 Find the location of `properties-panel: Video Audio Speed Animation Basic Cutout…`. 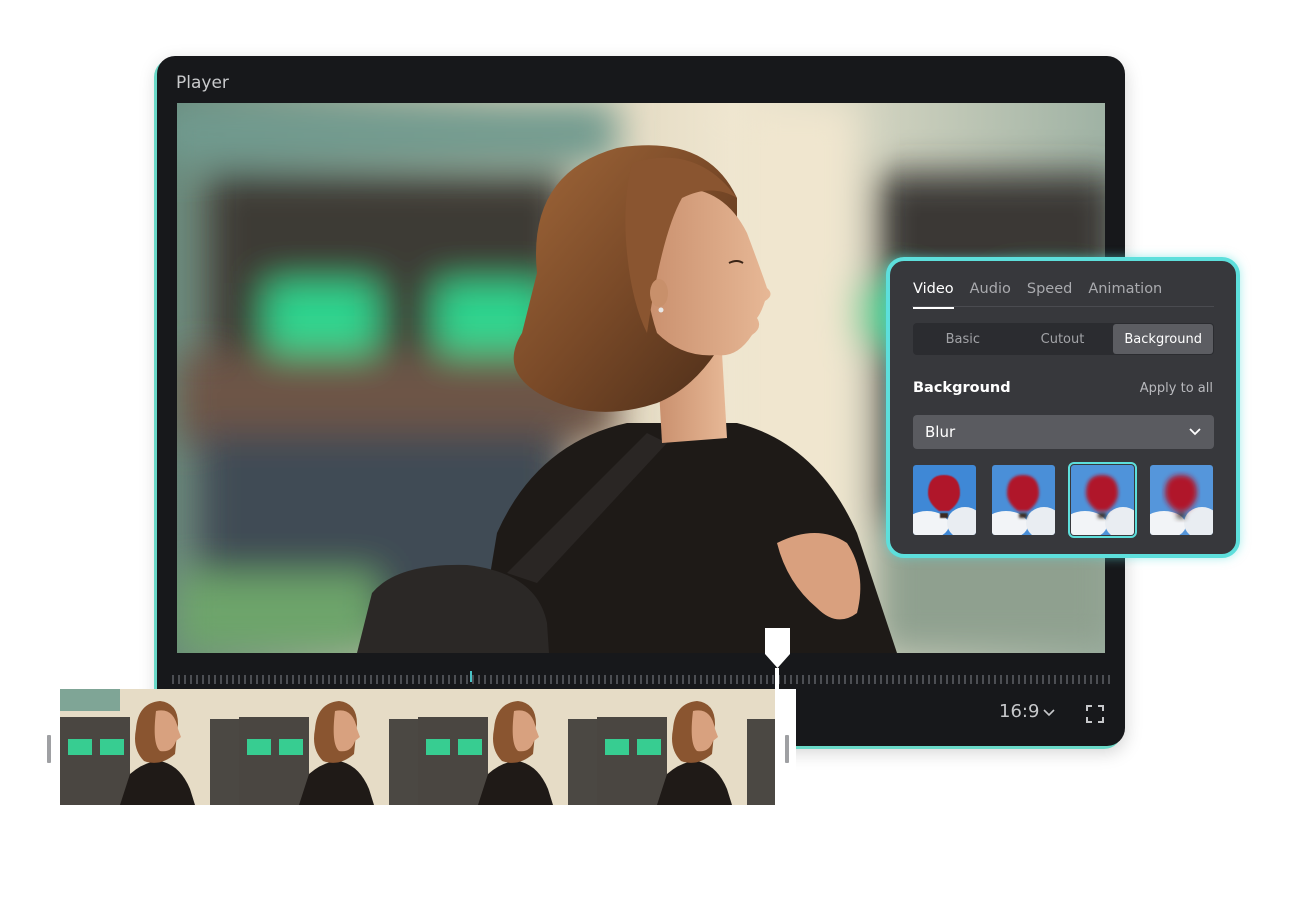

properties-panel: Video Audio Speed Animation Basic Cutout… is located at coordinates (1063, 407).